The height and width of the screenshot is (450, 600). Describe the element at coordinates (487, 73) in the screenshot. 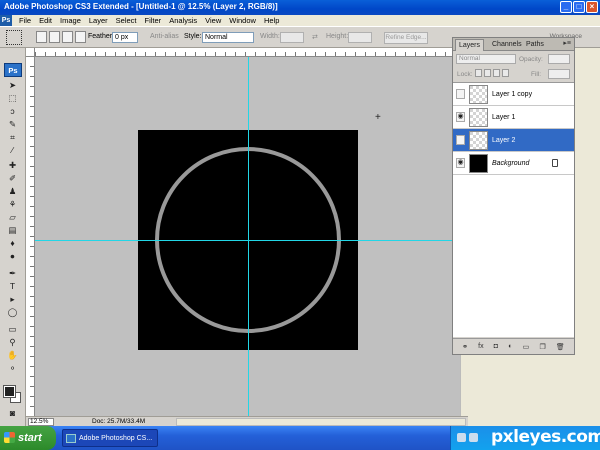

I see `lock-pixels-icon` at that location.